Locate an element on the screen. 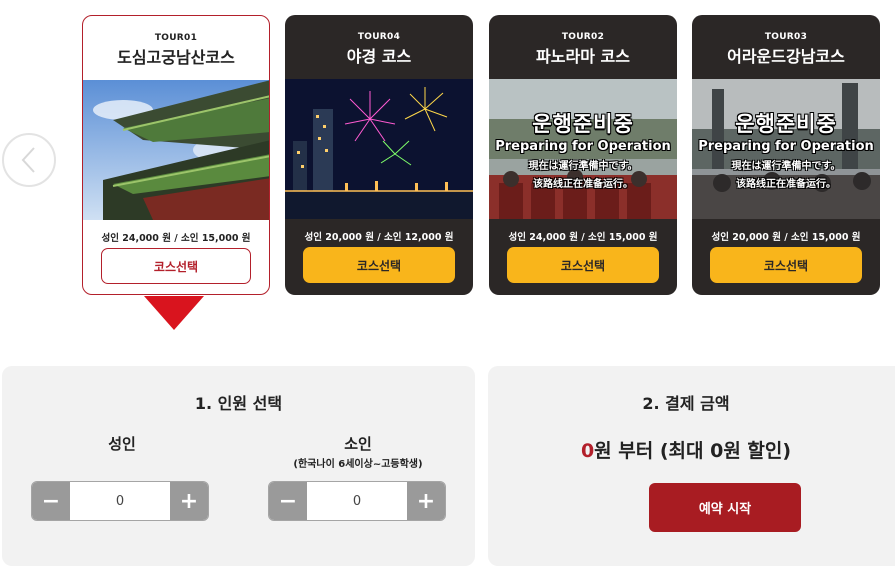  course-code: TOUR02 is located at coordinates (583, 37).